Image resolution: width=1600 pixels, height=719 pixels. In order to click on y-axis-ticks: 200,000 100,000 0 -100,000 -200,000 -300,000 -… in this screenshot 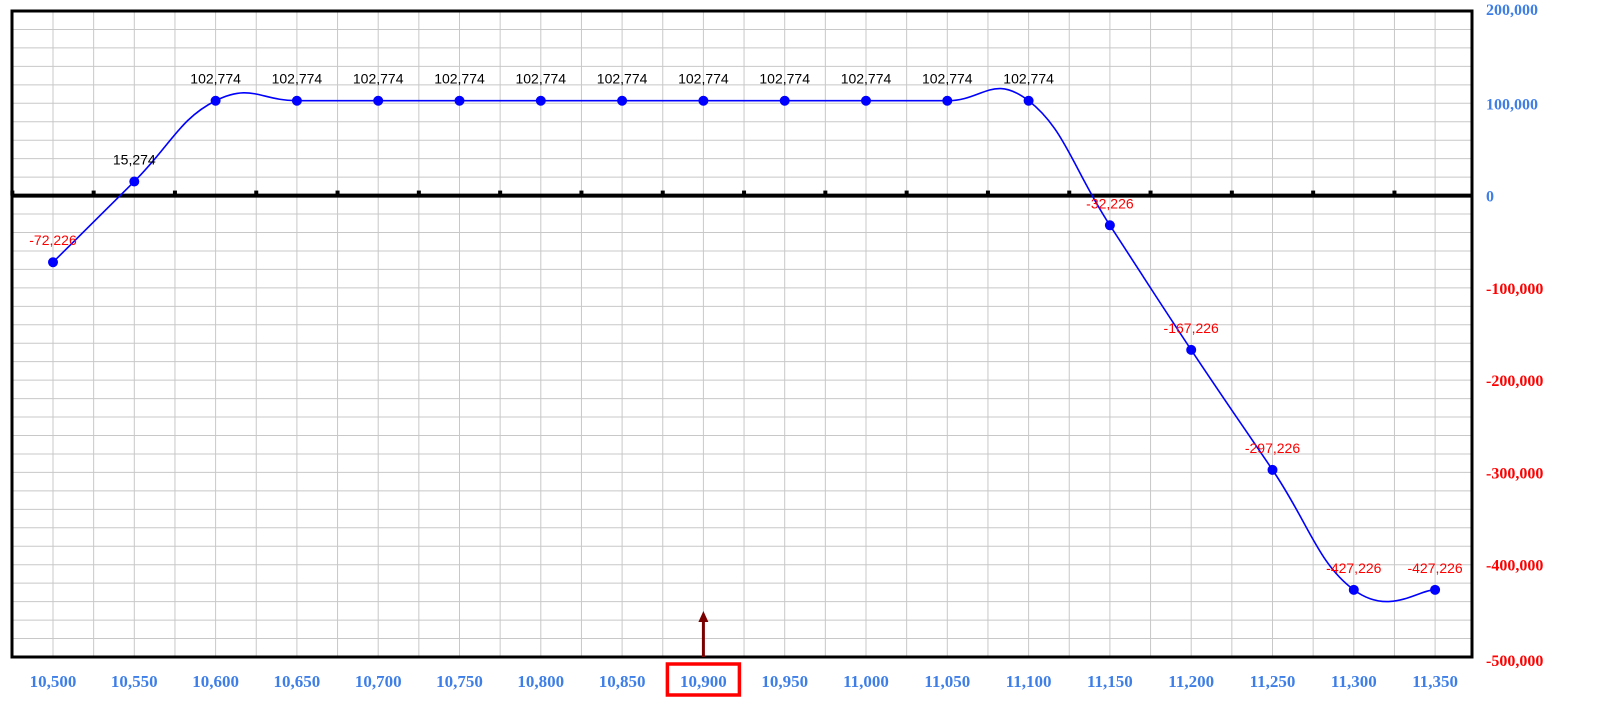, I will do `click(1514, 336)`.